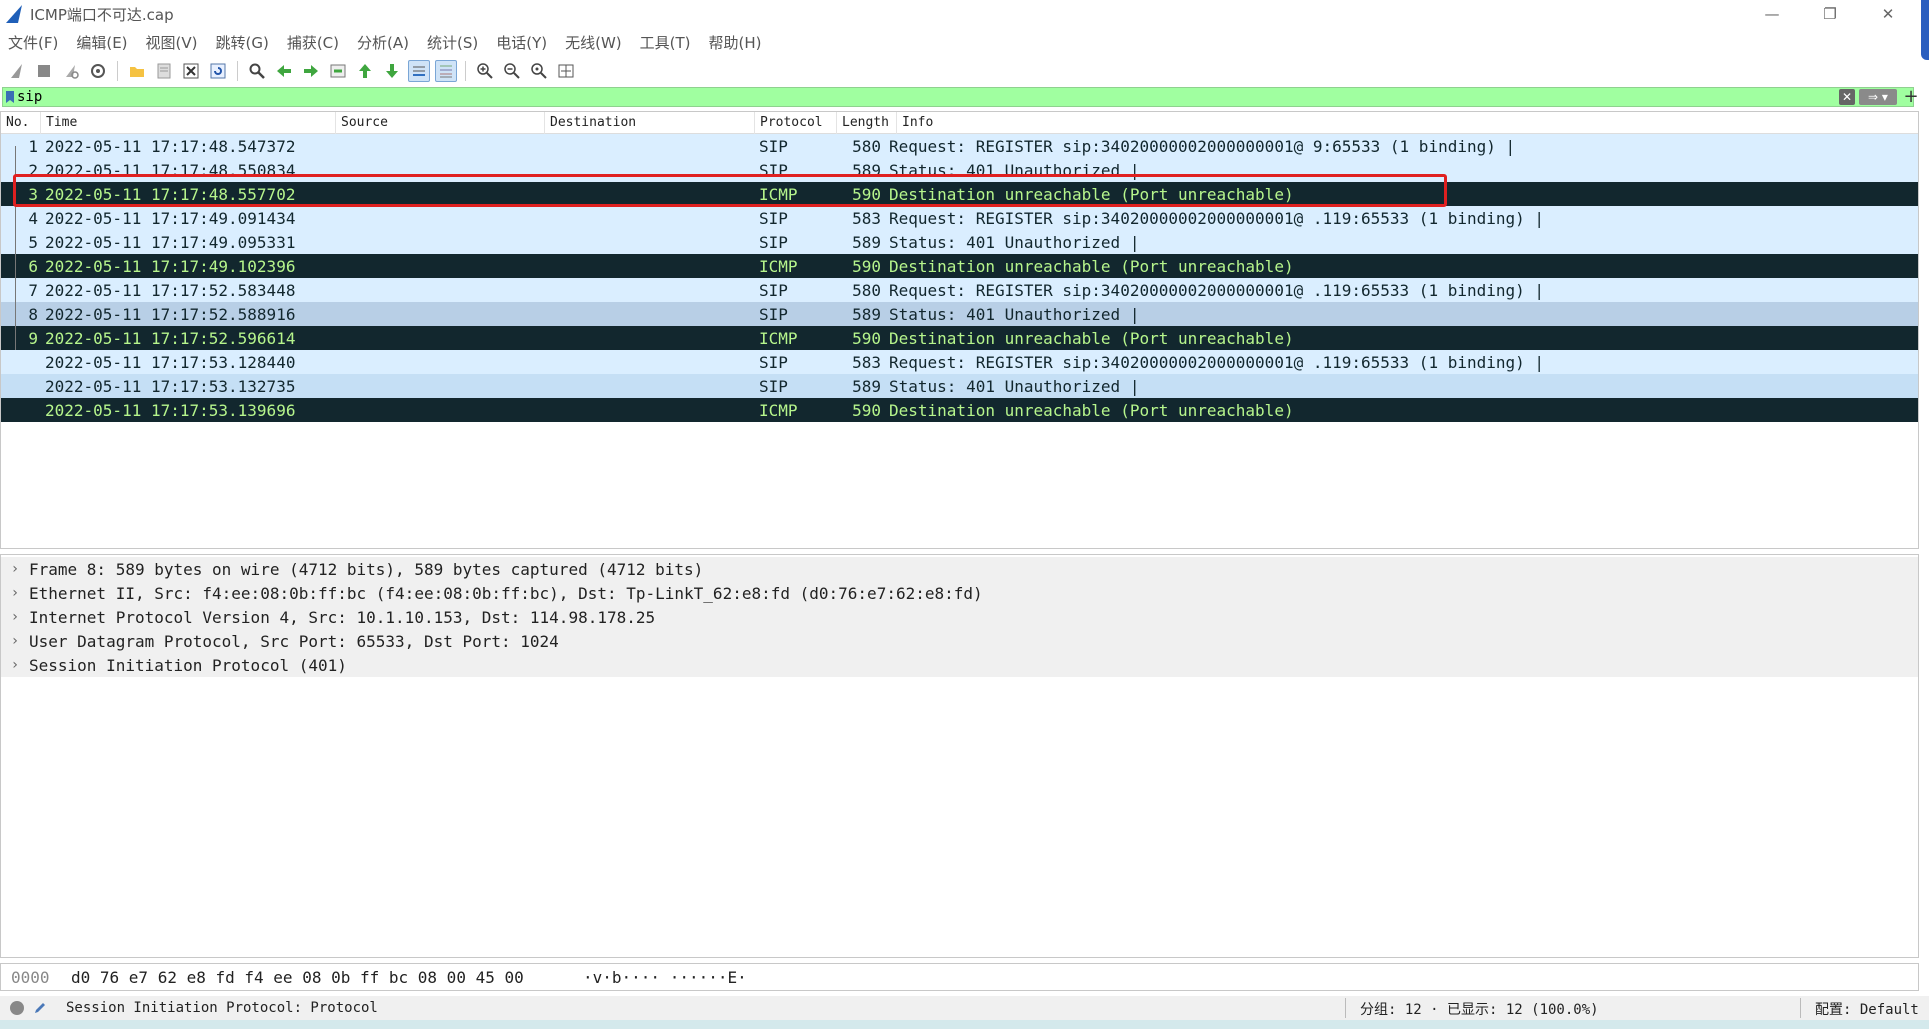 The image size is (1929, 1029). I want to click on menu-wireless: 无线(W), so click(593, 42).